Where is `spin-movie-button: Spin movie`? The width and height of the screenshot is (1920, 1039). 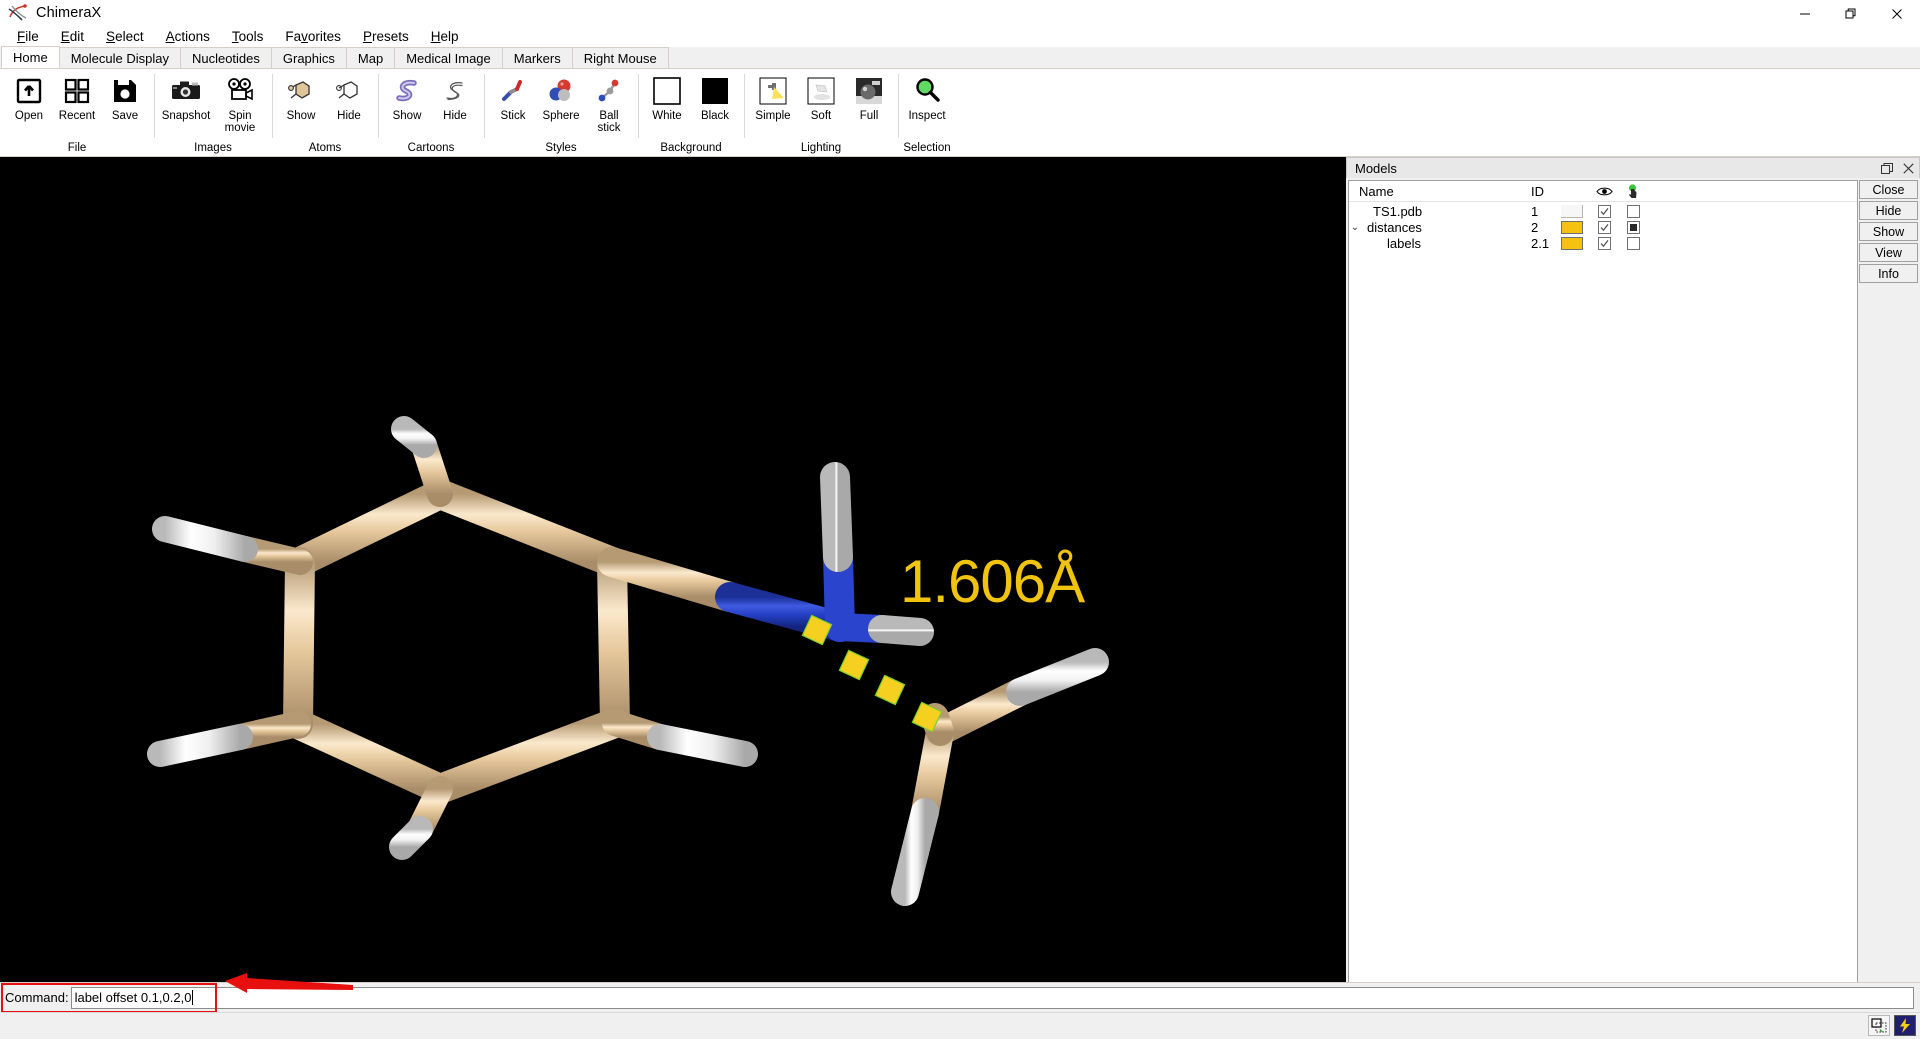
spin-movie-button: Spin movie is located at coordinates (240, 101).